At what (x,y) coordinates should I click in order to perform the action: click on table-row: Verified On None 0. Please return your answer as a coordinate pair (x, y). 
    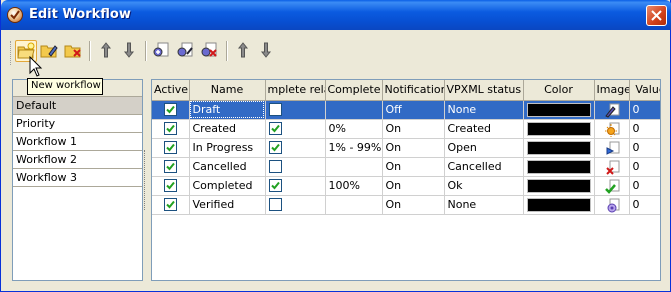
    Looking at the image, I should click on (406, 205).